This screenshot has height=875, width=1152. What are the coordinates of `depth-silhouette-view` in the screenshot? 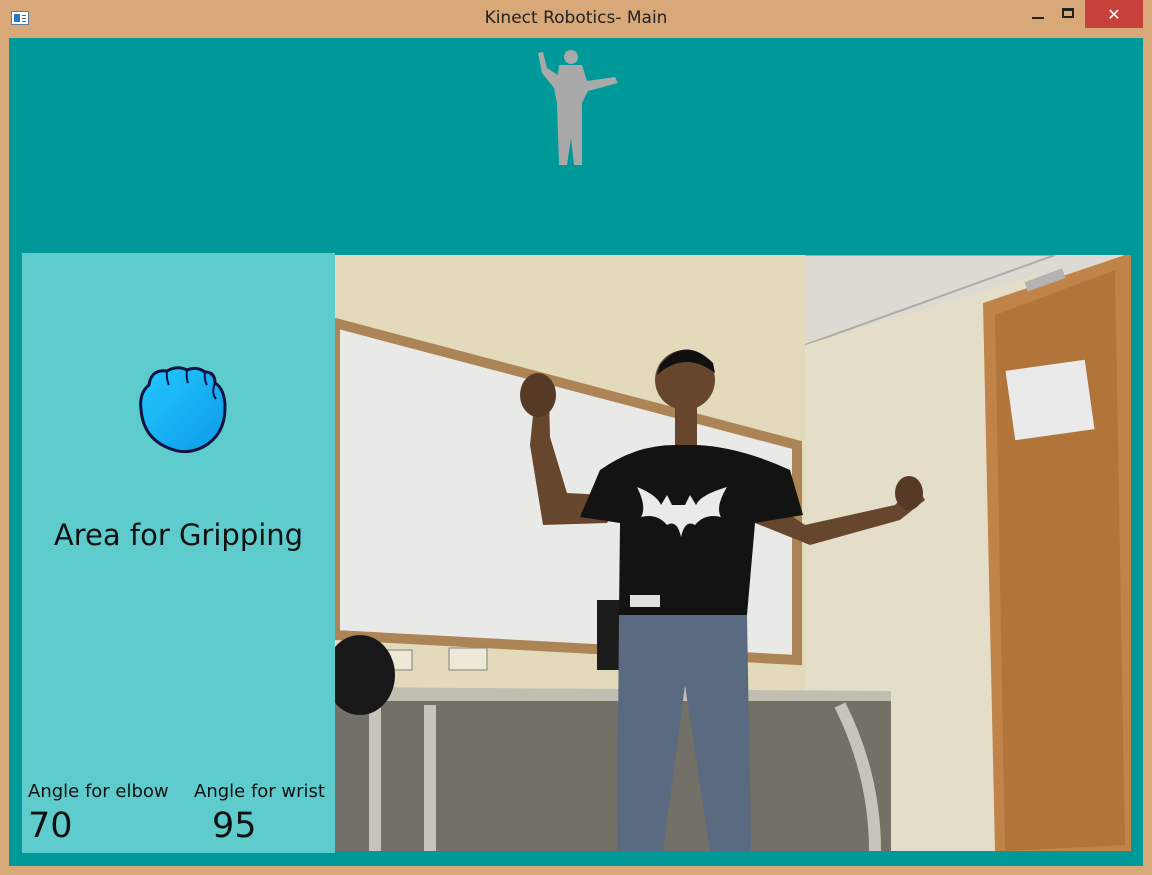 It's located at (578, 107).